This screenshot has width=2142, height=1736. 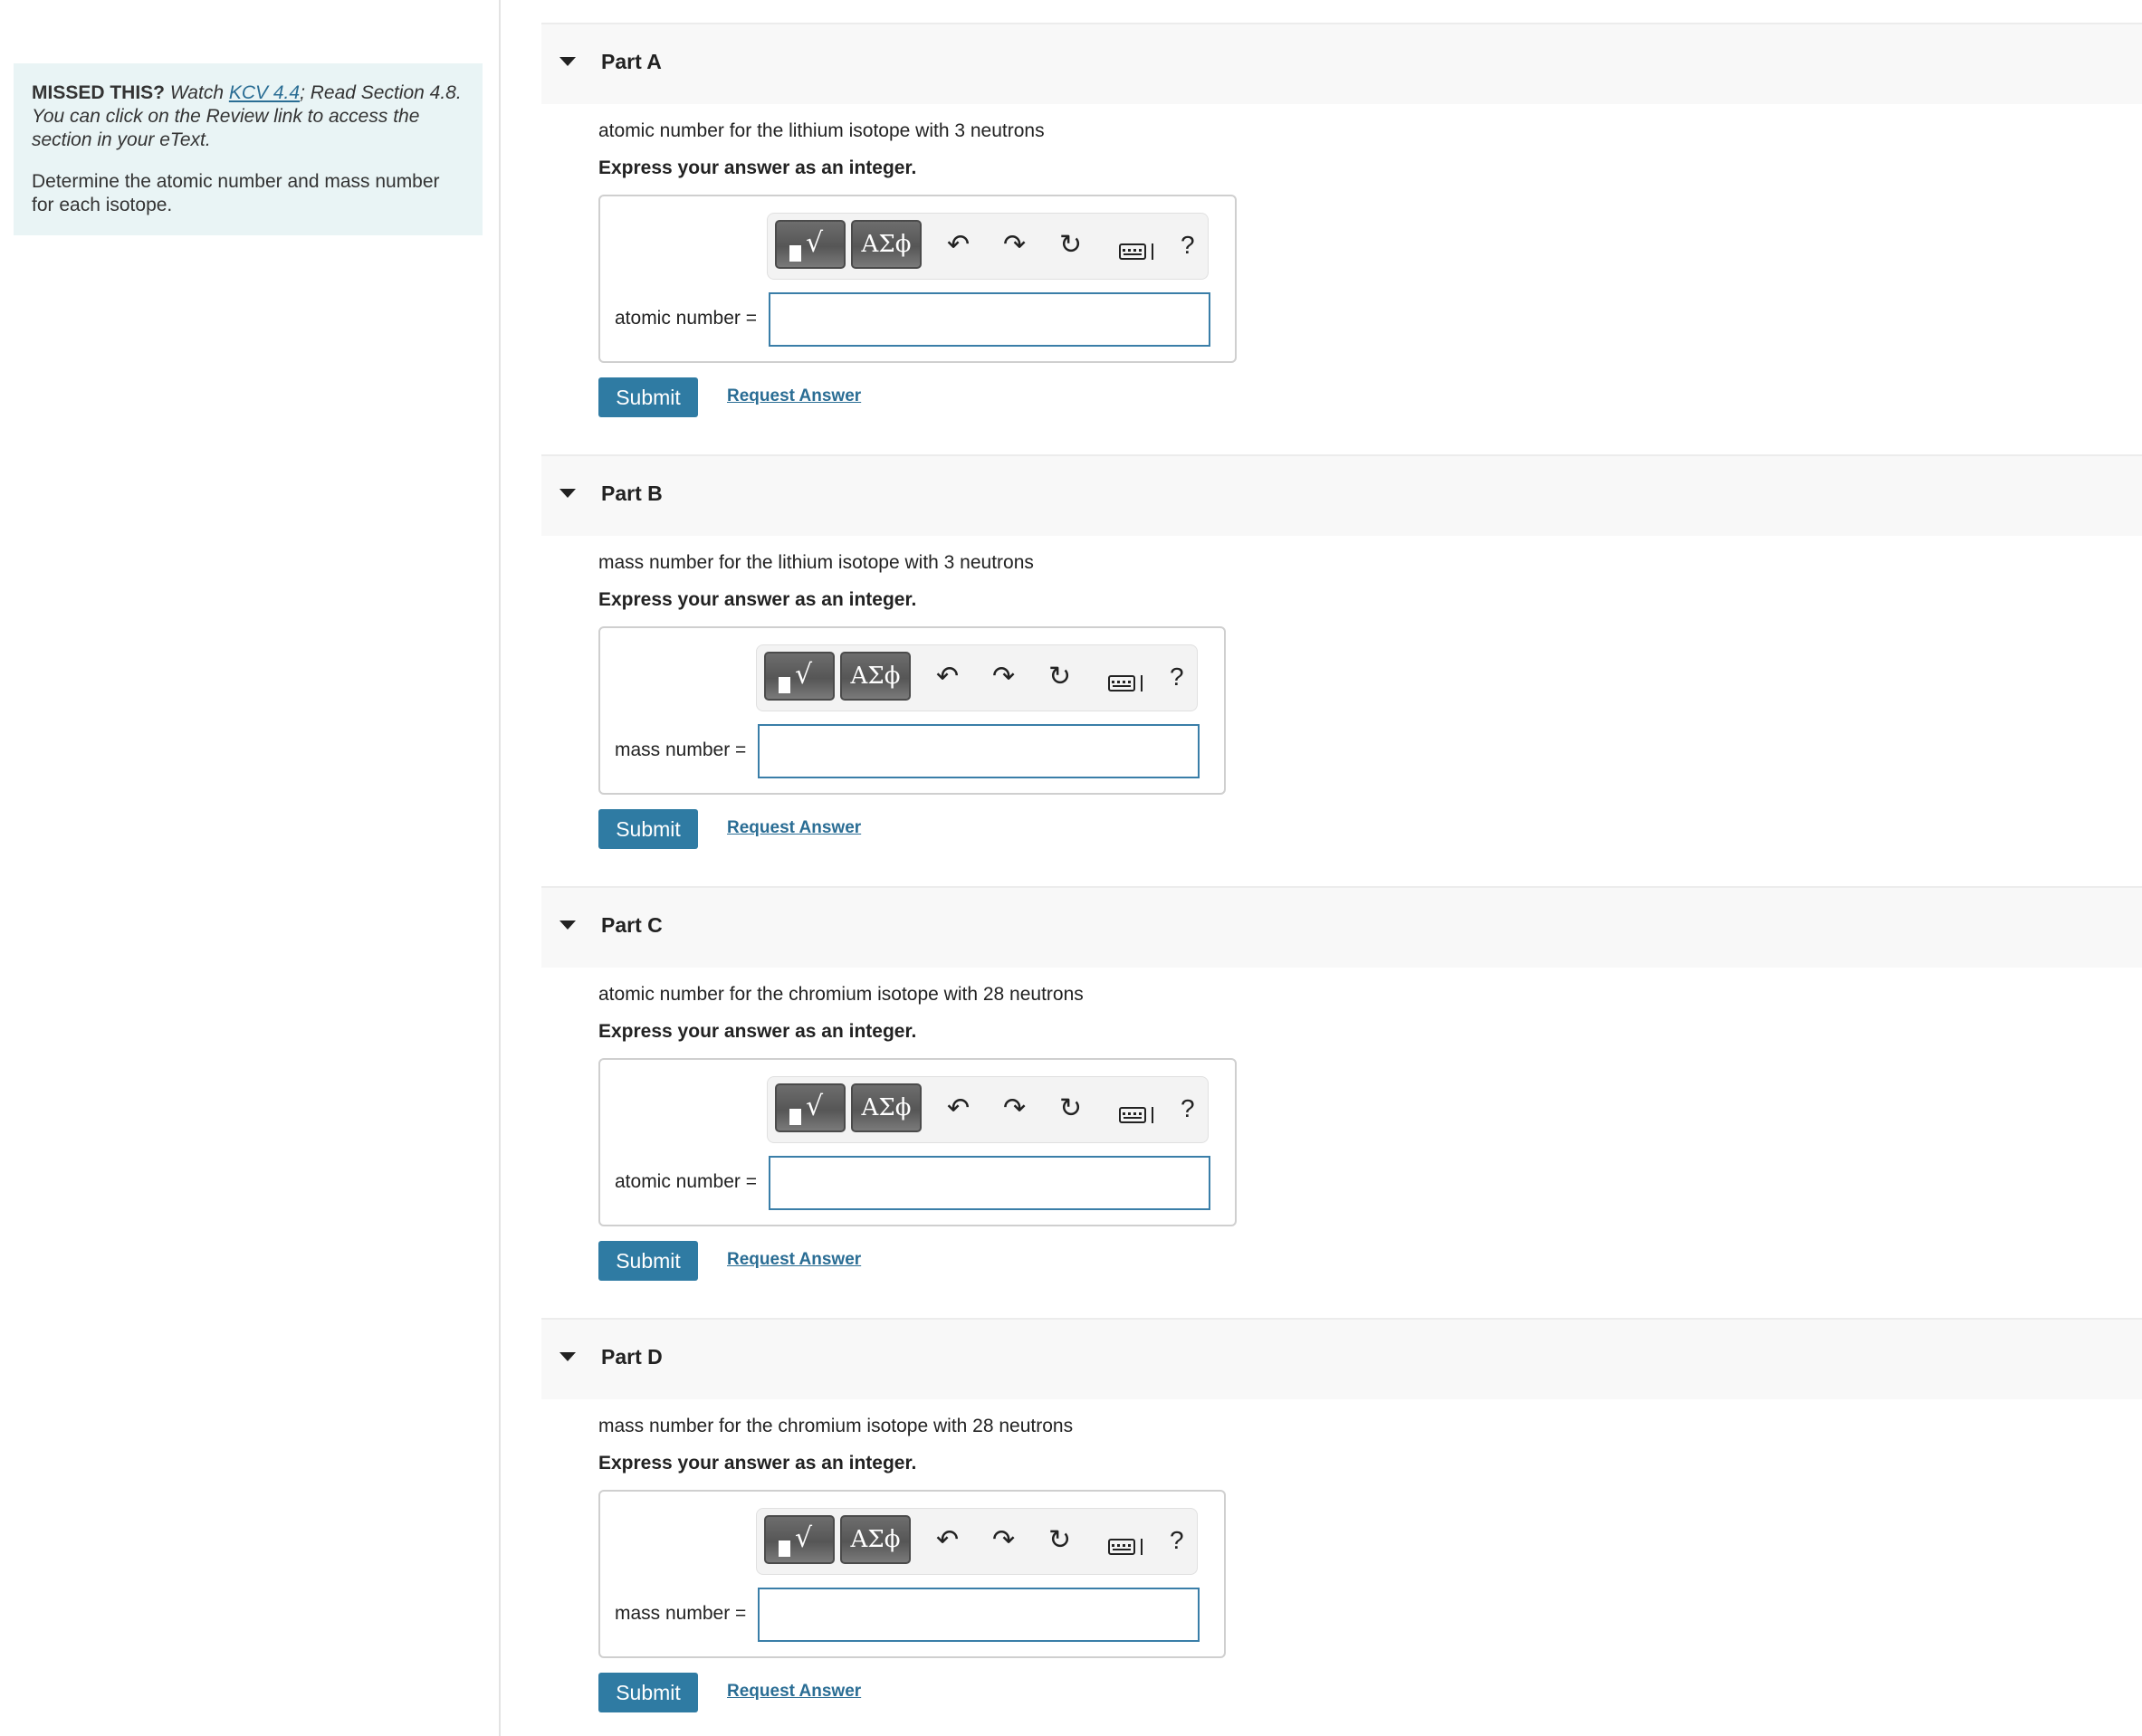 I want to click on missed-this-label: MISSED THIS?, so click(x=99, y=92).